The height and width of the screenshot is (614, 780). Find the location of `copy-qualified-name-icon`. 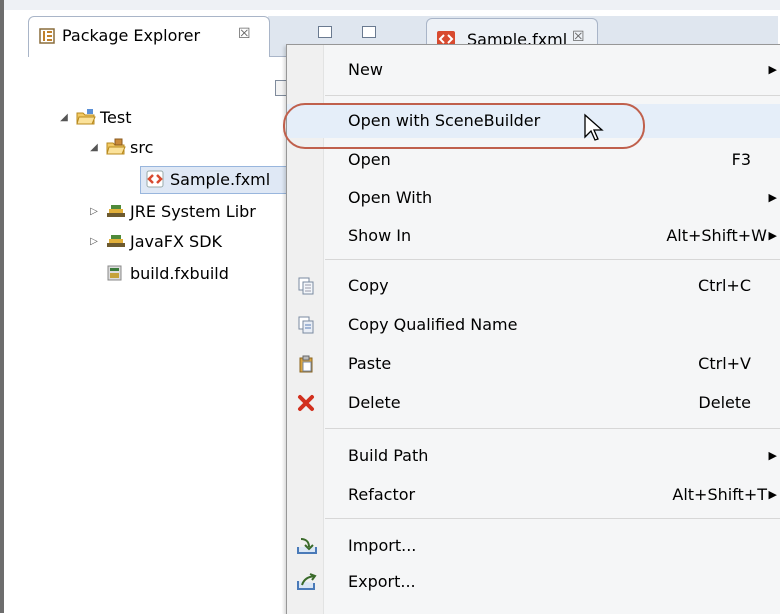

copy-qualified-name-icon is located at coordinates (306, 325).